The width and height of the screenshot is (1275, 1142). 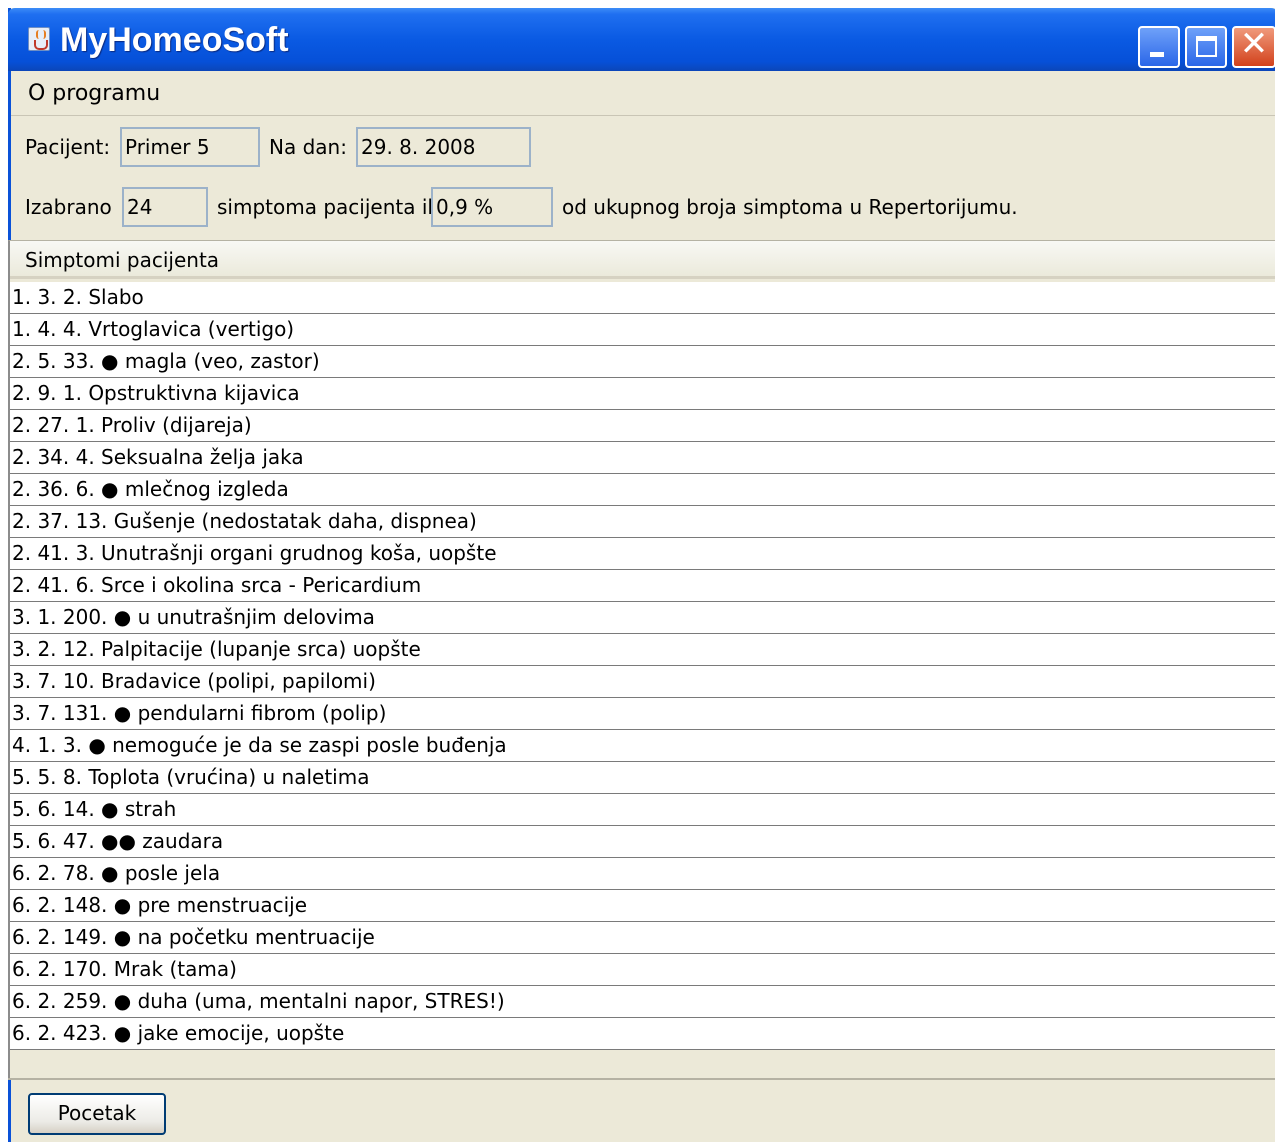 I want to click on close-icon: ✕, so click(x=1254, y=44).